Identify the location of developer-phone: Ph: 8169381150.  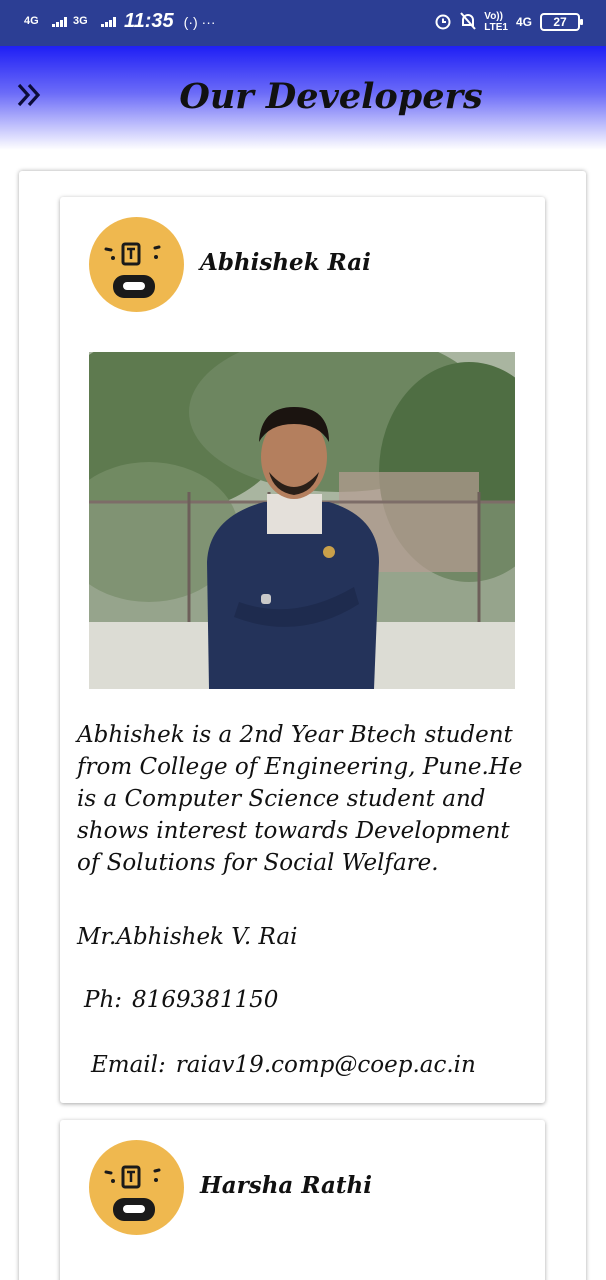
(181, 1000).